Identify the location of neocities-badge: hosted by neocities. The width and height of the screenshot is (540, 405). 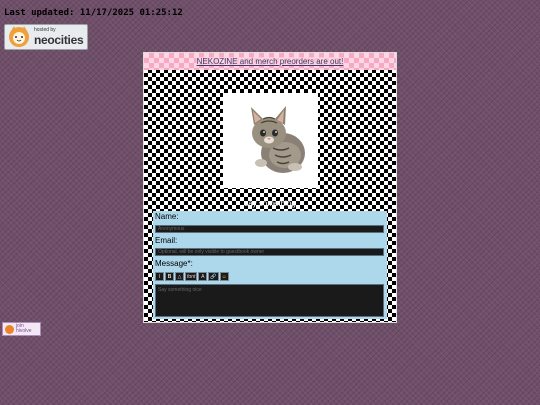
(46, 37).